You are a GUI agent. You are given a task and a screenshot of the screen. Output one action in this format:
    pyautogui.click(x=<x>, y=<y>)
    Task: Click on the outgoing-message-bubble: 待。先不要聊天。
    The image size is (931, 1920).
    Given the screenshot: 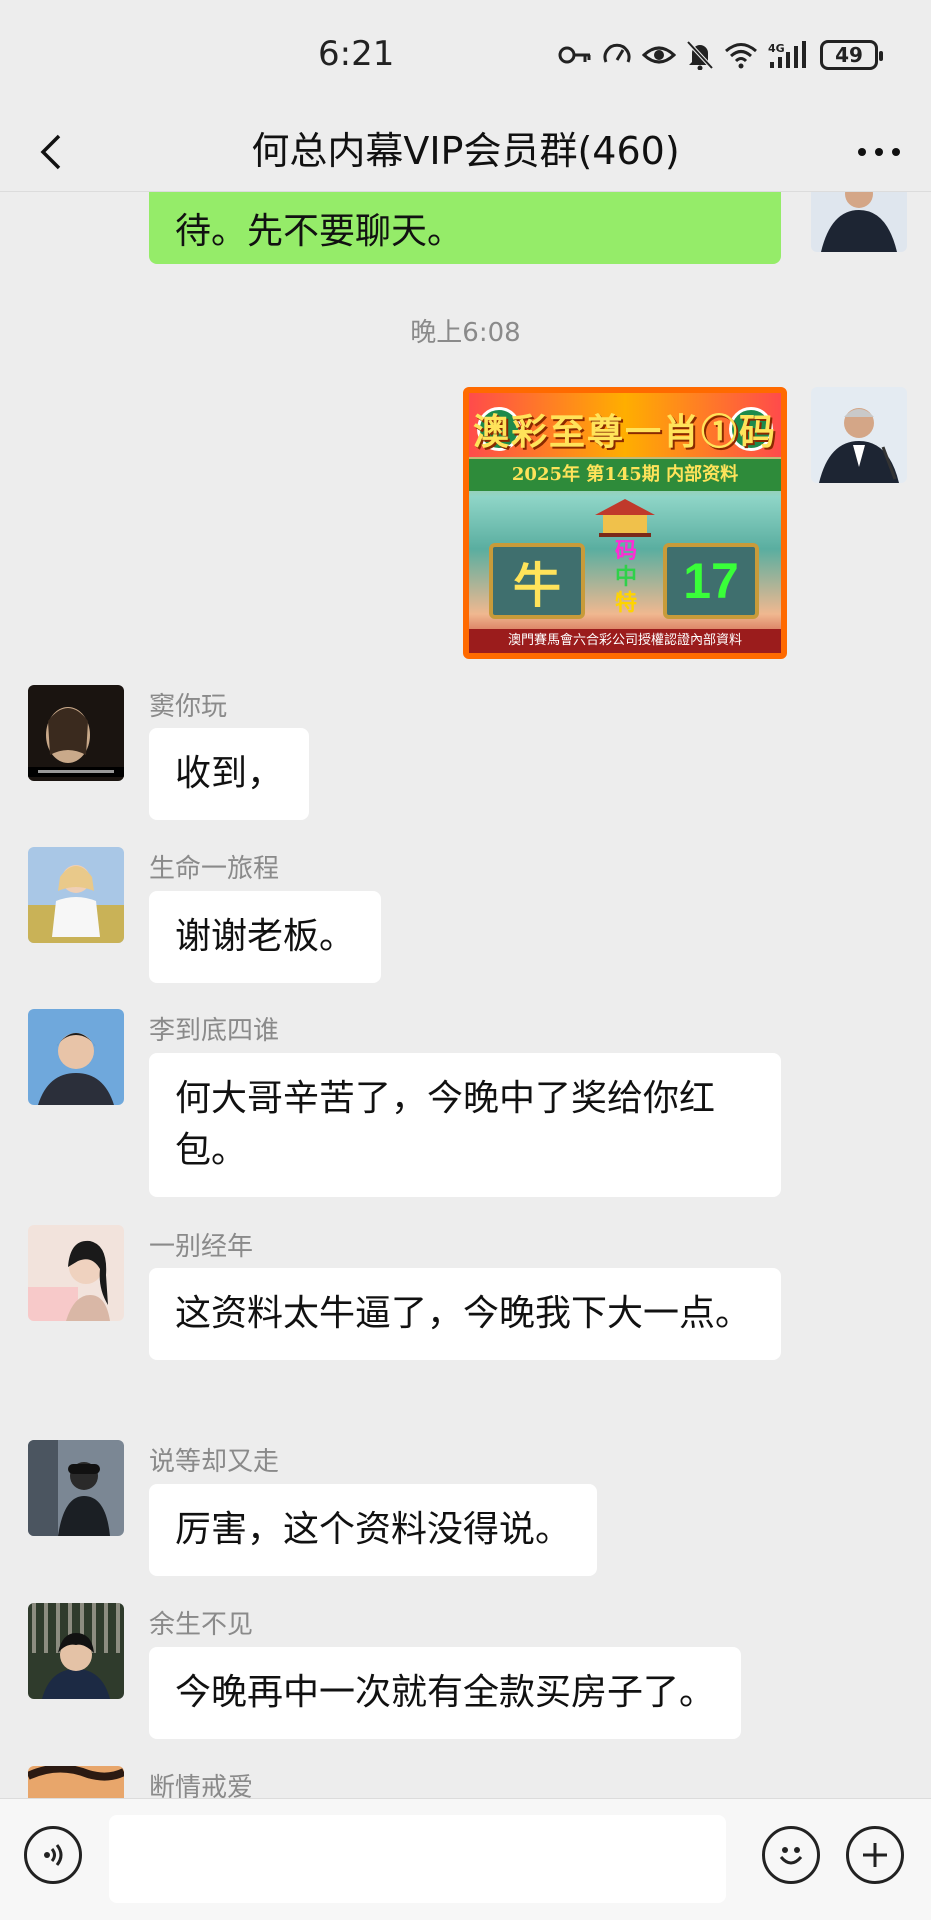 What is the action you would take?
    pyautogui.click(x=465, y=228)
    